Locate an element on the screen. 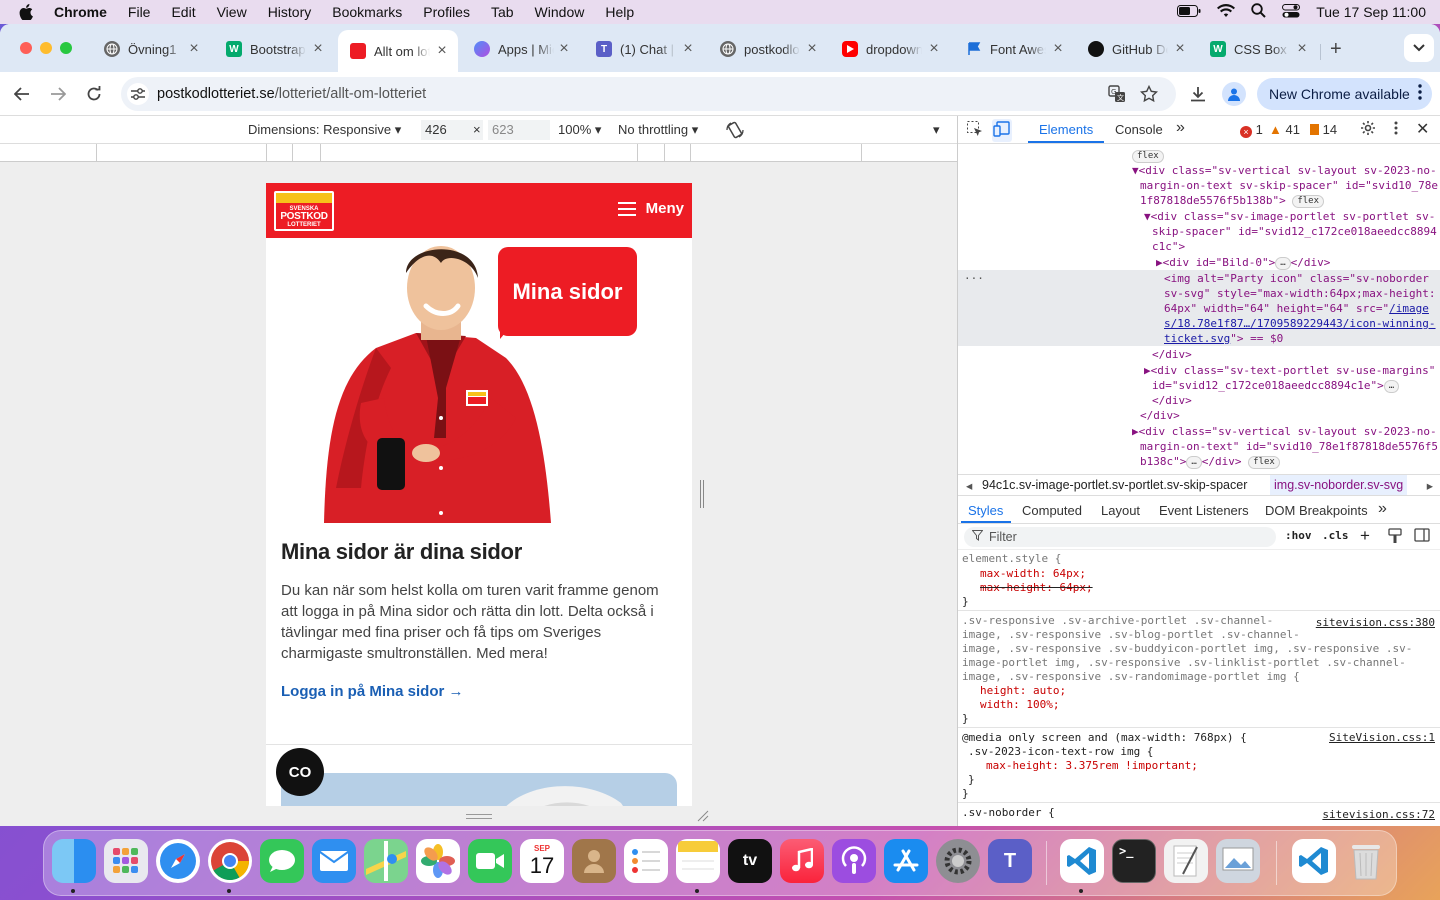  paint-brush-icon is located at coordinates (1395, 537).